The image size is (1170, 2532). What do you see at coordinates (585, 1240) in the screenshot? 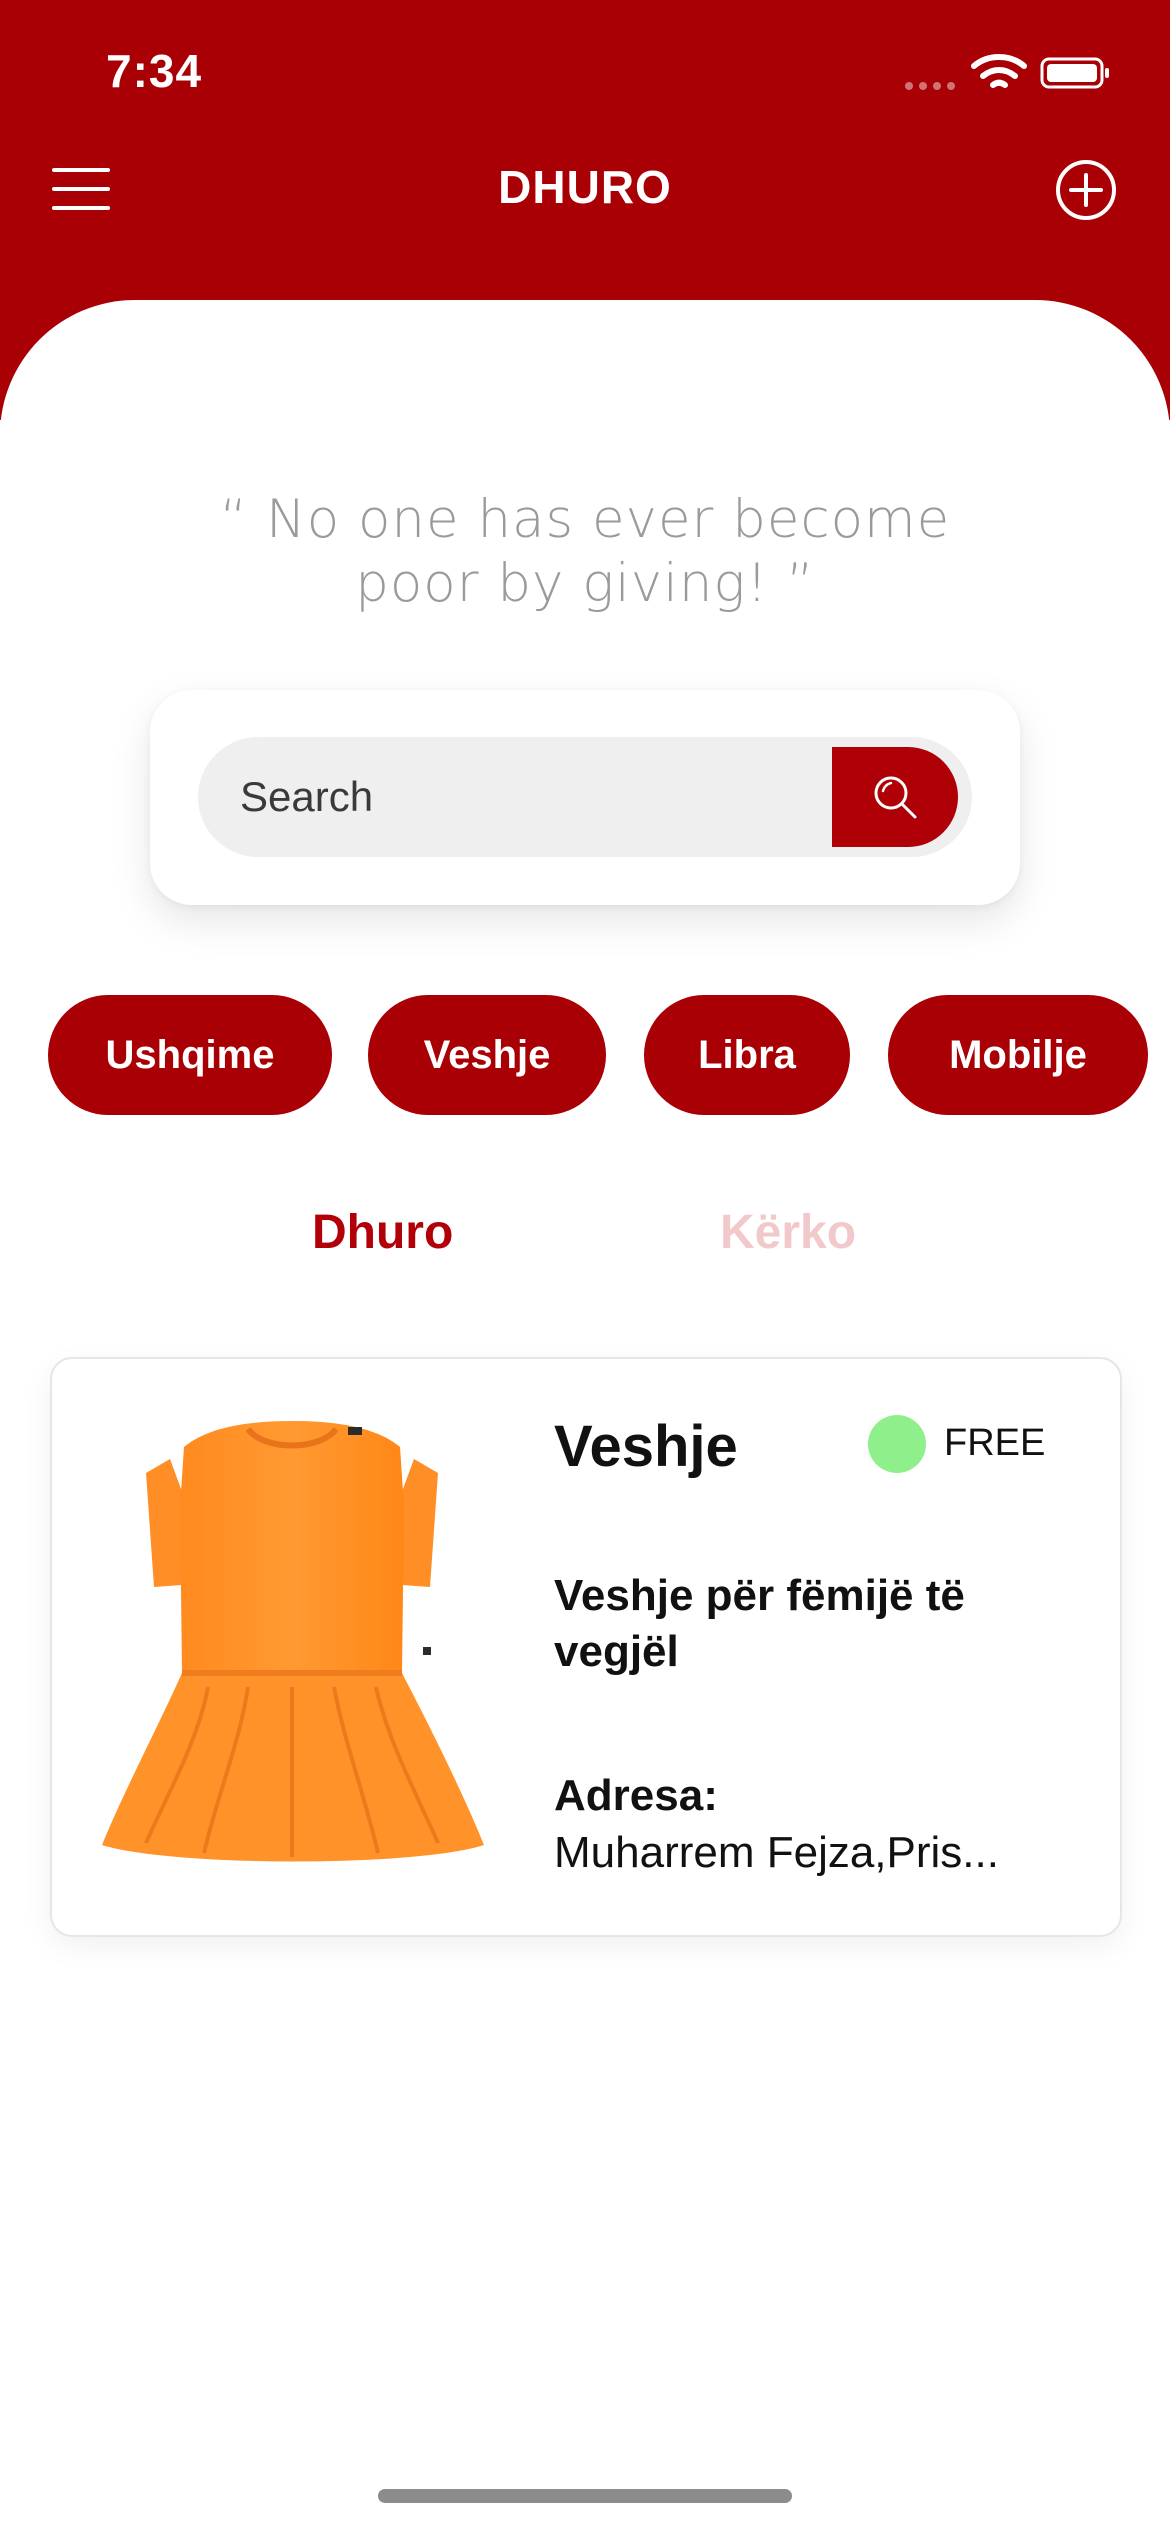
I see `segment-tabs: Dhuro Kërko` at bounding box center [585, 1240].